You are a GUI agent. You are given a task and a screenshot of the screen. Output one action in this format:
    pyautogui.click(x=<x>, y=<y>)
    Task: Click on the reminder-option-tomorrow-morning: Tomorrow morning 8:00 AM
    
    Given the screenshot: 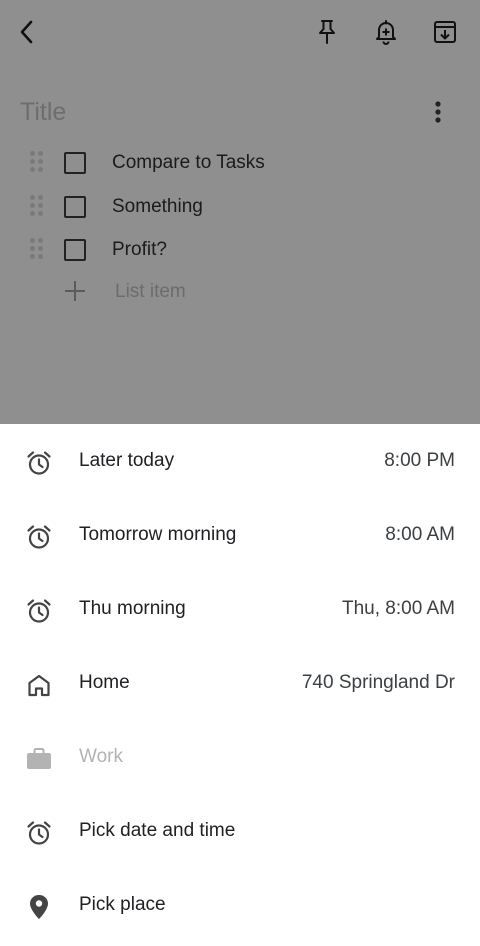 What is the action you would take?
    pyautogui.click(x=240, y=535)
    